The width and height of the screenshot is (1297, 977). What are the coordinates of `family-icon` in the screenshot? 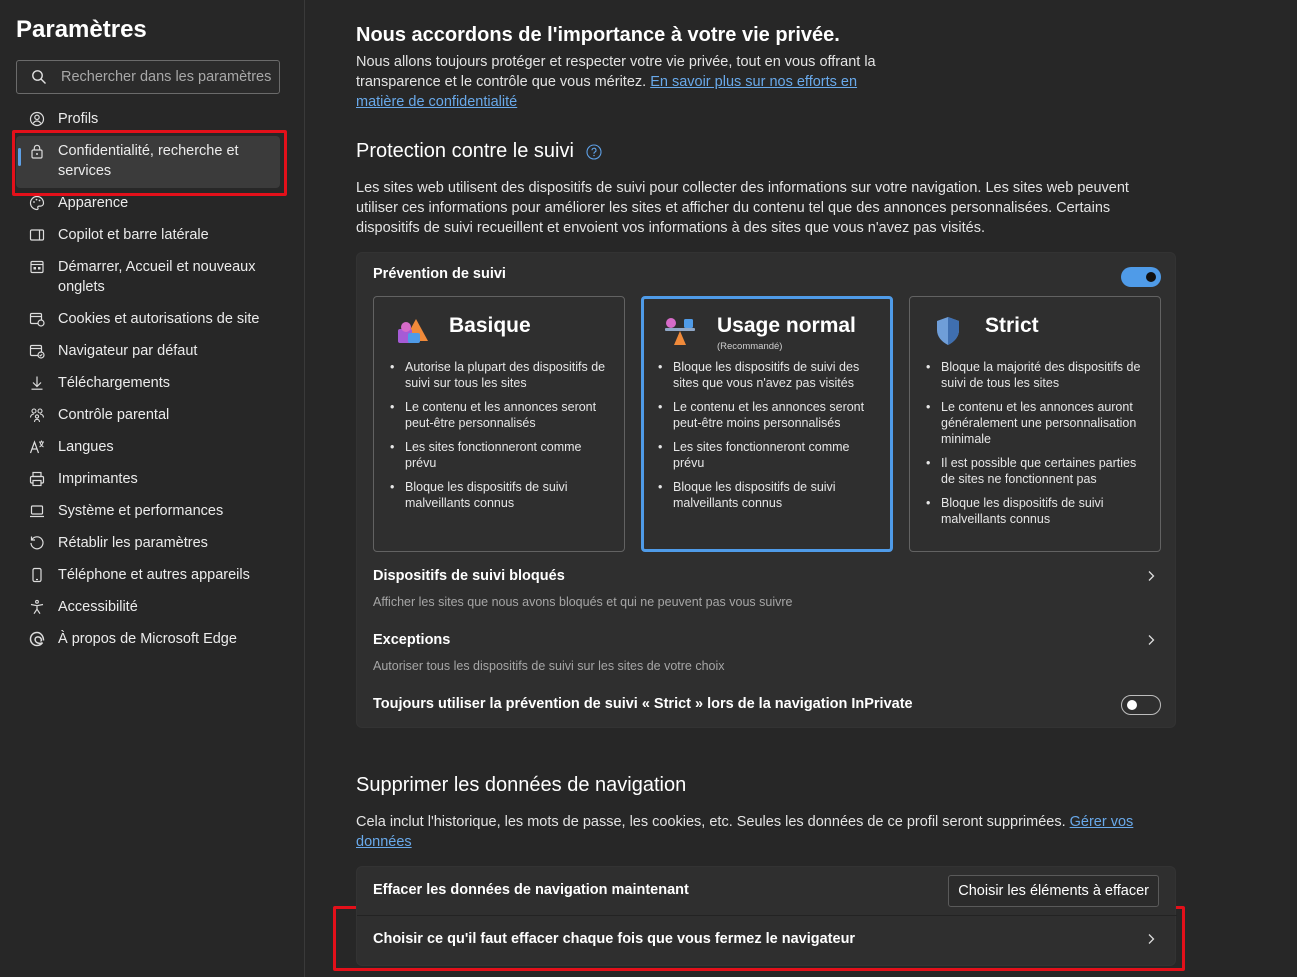 It's located at (37, 415).